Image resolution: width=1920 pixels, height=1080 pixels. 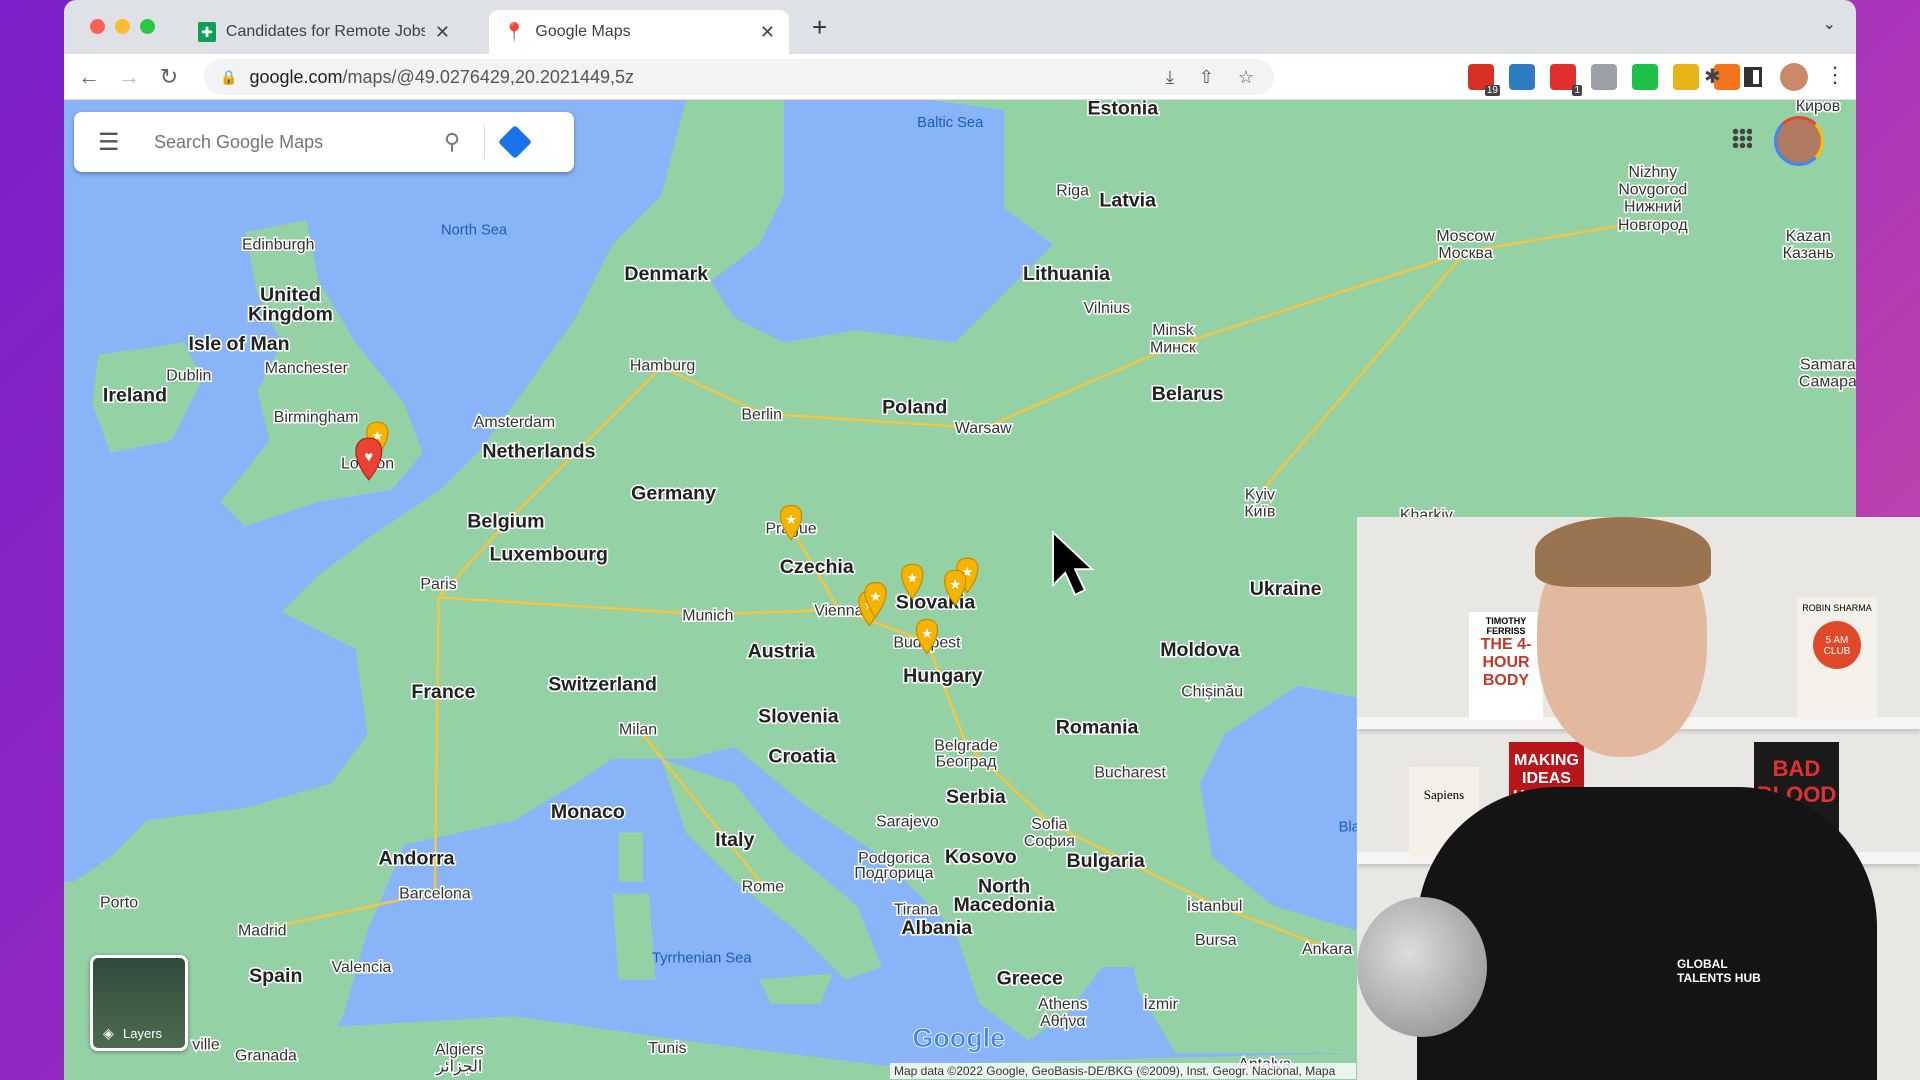 What do you see at coordinates (118, 142) in the screenshot?
I see `menu-hamburger-icon: ☰` at bounding box center [118, 142].